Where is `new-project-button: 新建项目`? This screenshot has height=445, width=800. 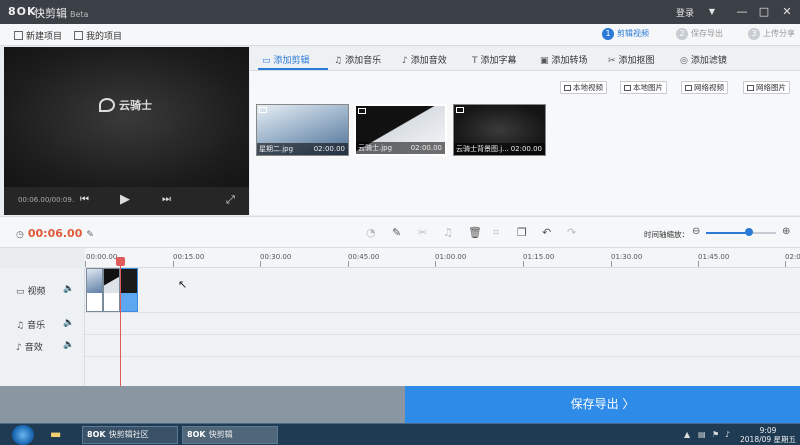
new-project-button: 新建项目 is located at coordinates (38, 35).